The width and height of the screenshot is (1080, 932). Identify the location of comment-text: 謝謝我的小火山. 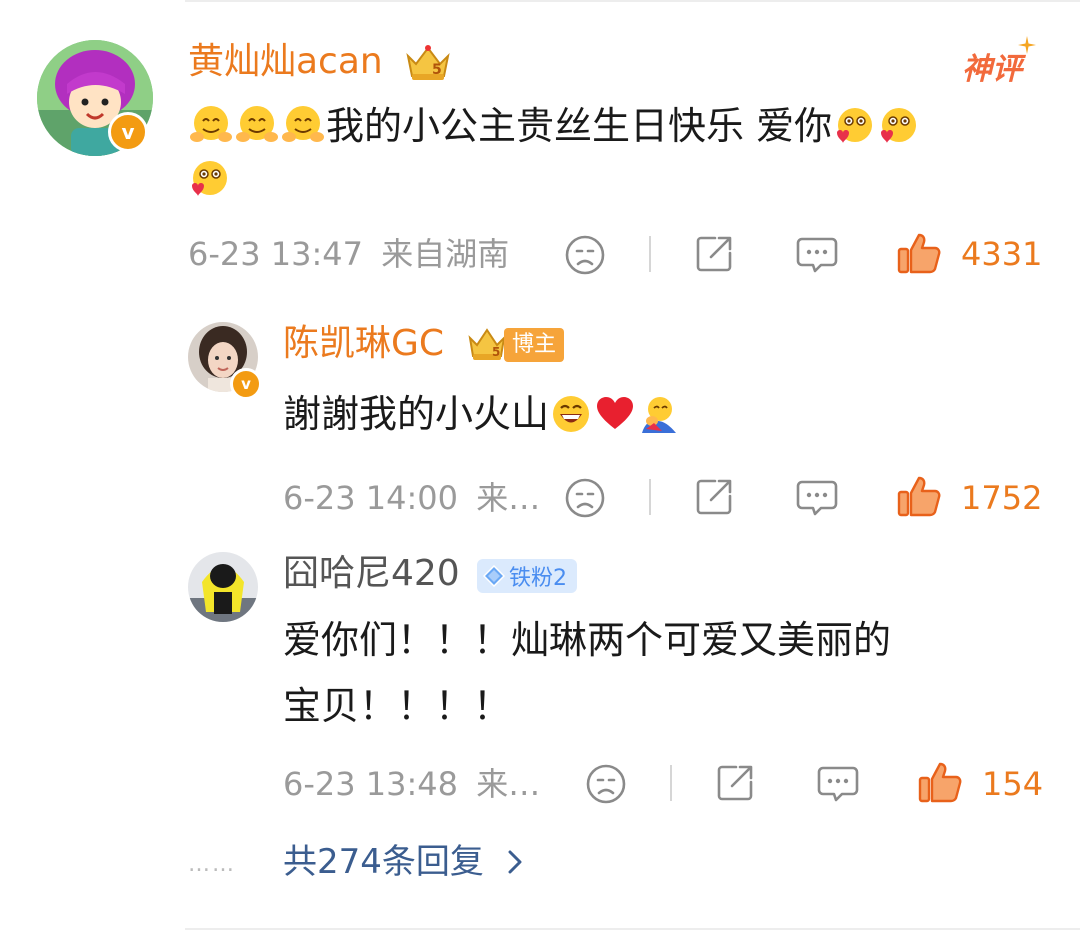
(482, 418).